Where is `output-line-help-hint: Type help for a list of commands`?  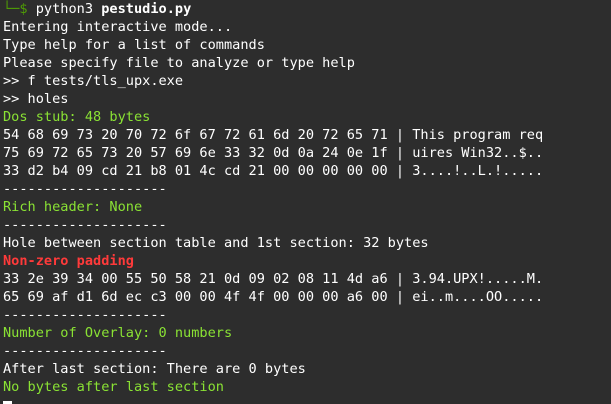 output-line-help-hint: Type help for a list of commands is located at coordinates (134, 45).